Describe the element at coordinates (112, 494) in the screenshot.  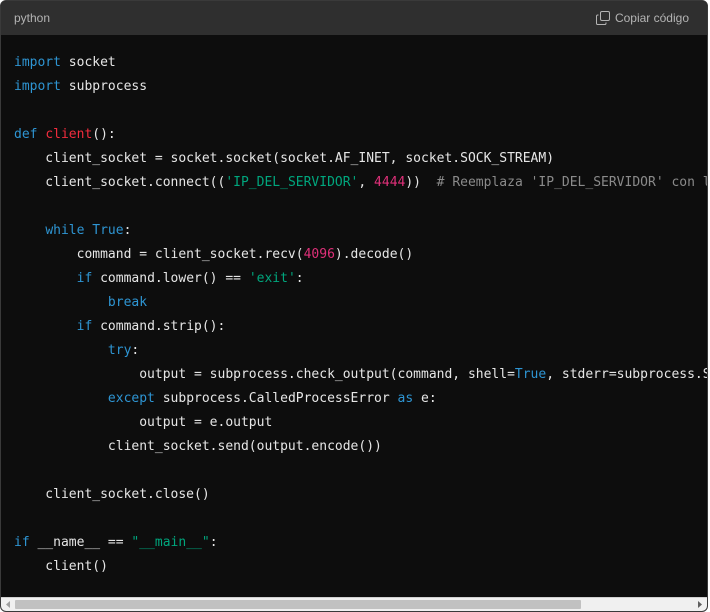
I see `code-token: client_socket.close()` at that location.